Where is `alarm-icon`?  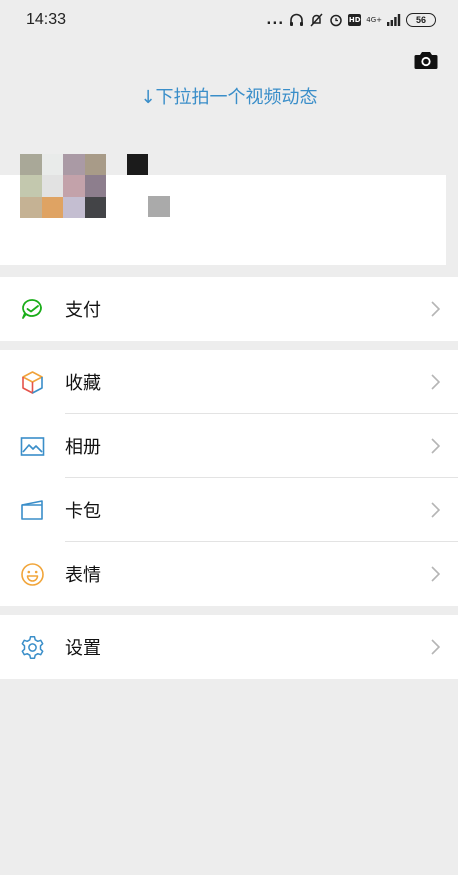
alarm-icon is located at coordinates (336, 20).